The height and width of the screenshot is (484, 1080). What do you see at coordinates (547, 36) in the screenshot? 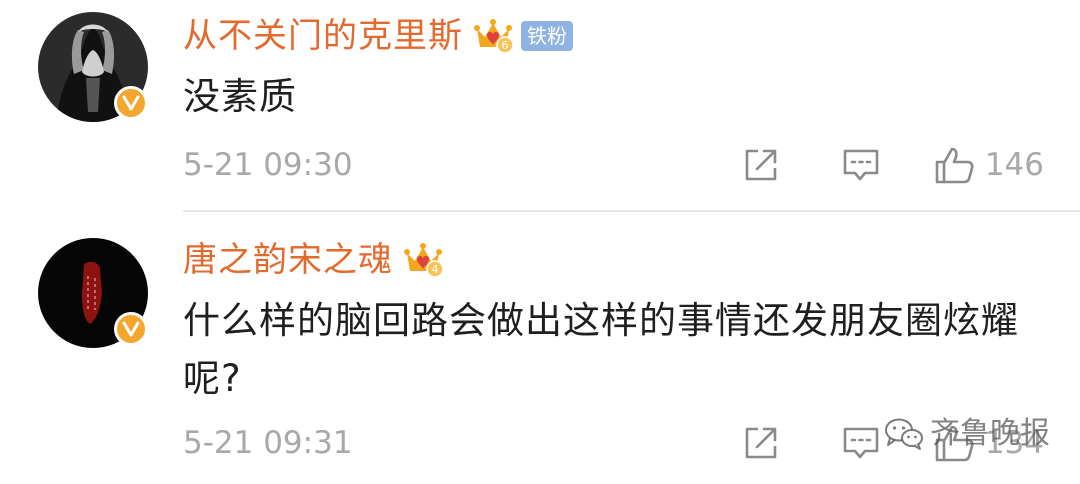
I see `fan-badge: 铁粉` at bounding box center [547, 36].